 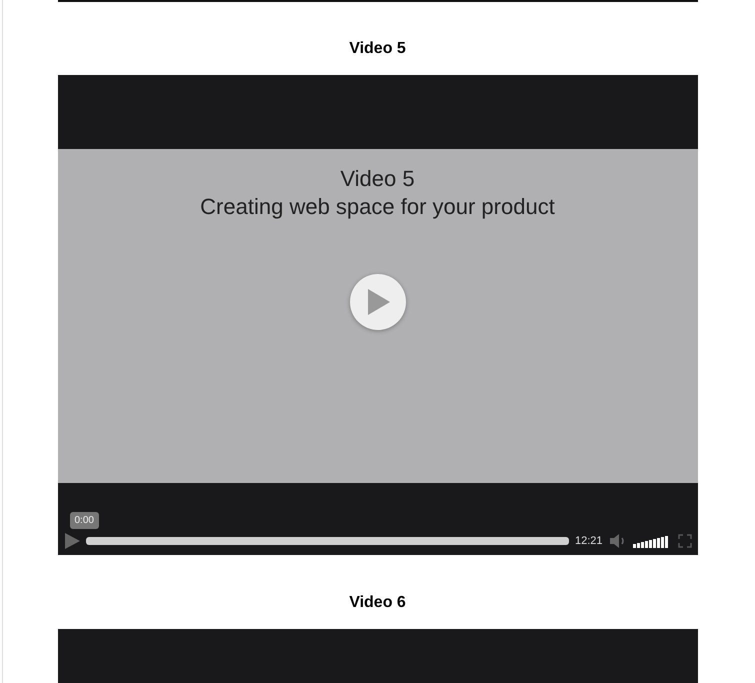 I want to click on video-title: Video 5, so click(x=377, y=179).